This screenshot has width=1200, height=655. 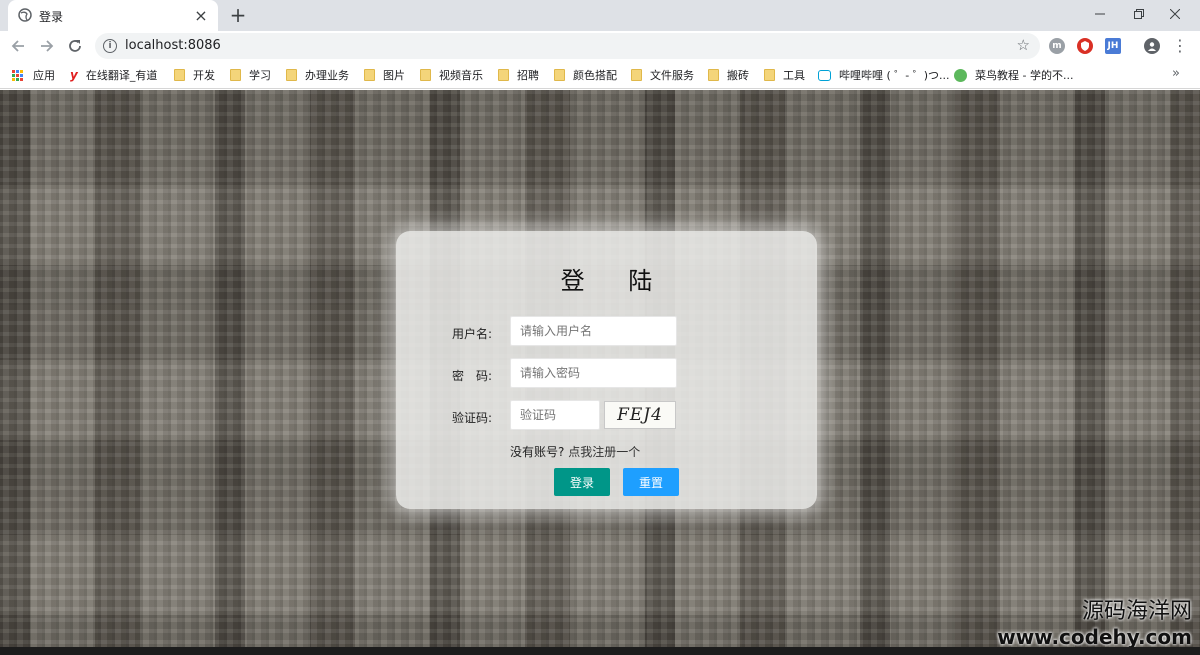 What do you see at coordinates (471, 418) in the screenshot?
I see `captcha-label: 验证码:` at bounding box center [471, 418].